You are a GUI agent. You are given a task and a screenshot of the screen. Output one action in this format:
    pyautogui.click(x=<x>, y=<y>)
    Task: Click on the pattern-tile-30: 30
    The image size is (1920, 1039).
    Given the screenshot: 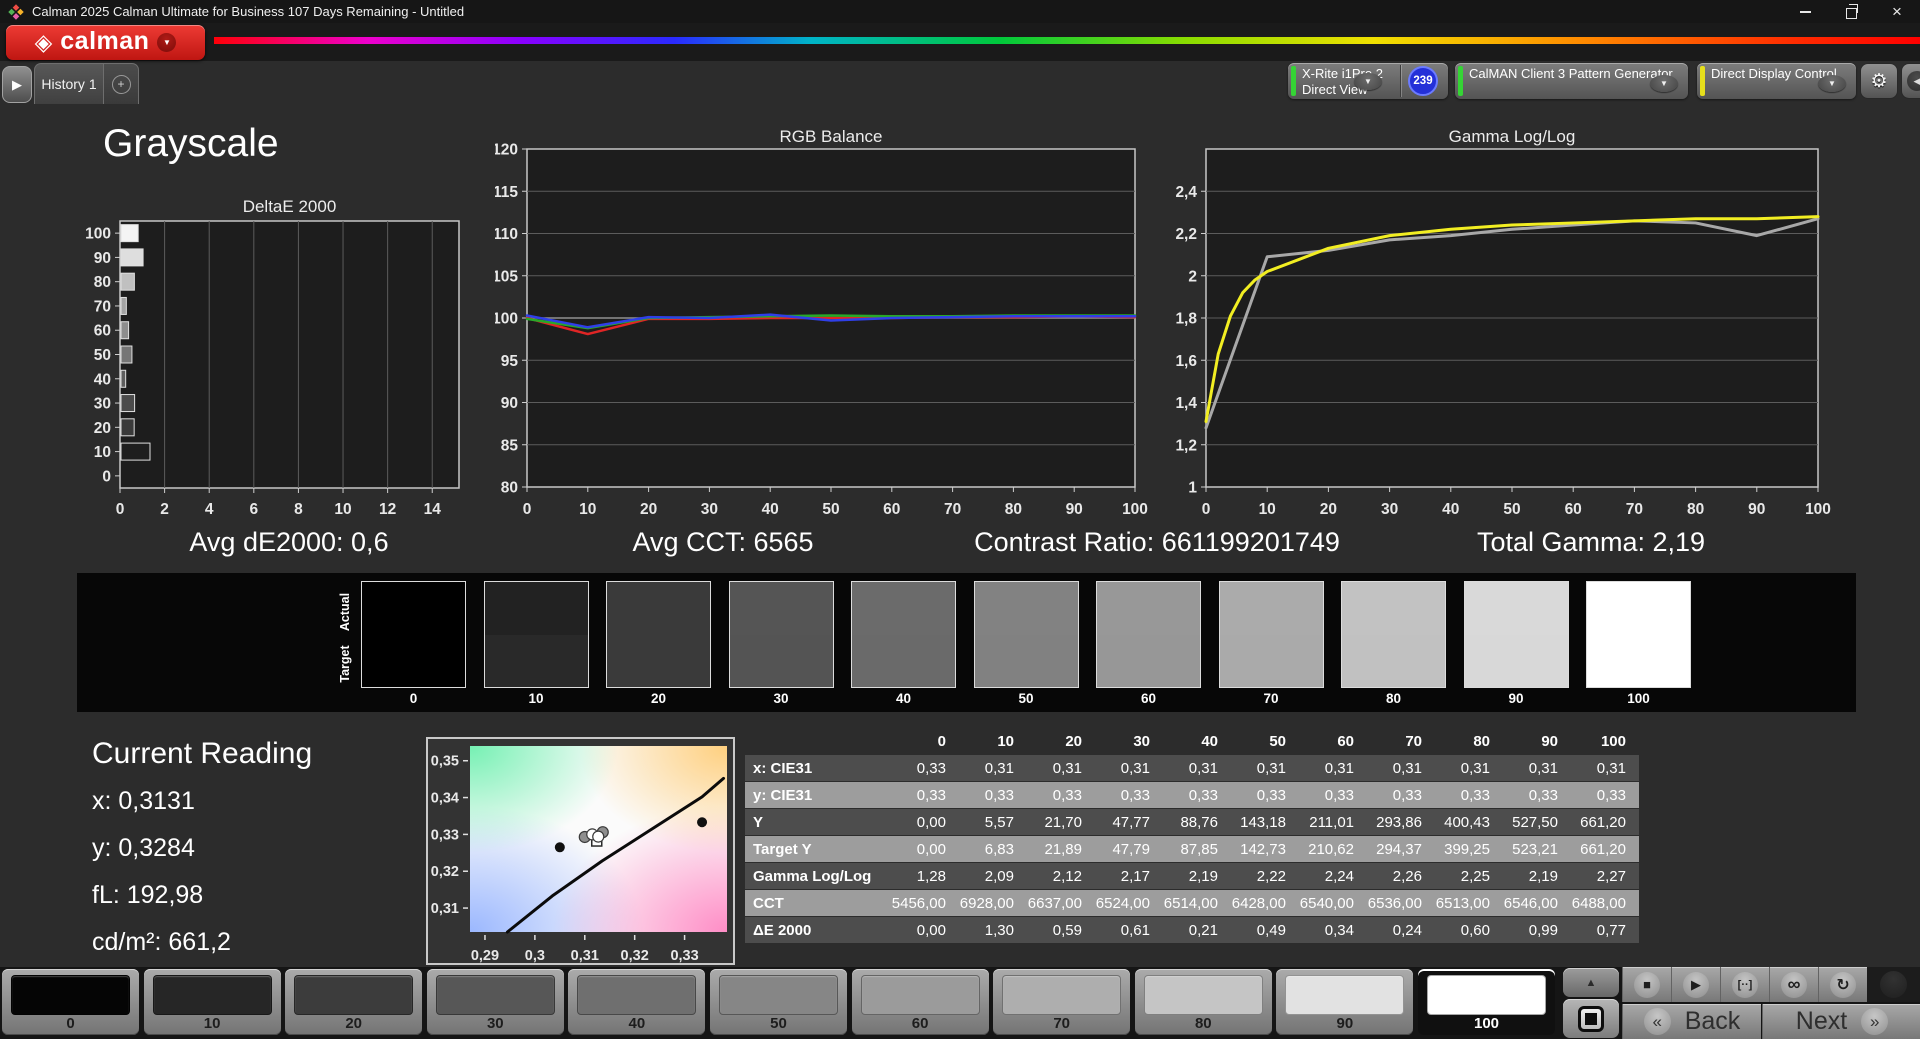 What is the action you would take?
    pyautogui.click(x=495, y=1002)
    